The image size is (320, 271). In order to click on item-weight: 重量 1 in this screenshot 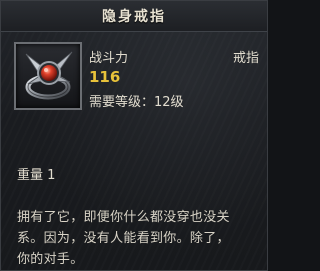, I will do `click(36, 175)`.